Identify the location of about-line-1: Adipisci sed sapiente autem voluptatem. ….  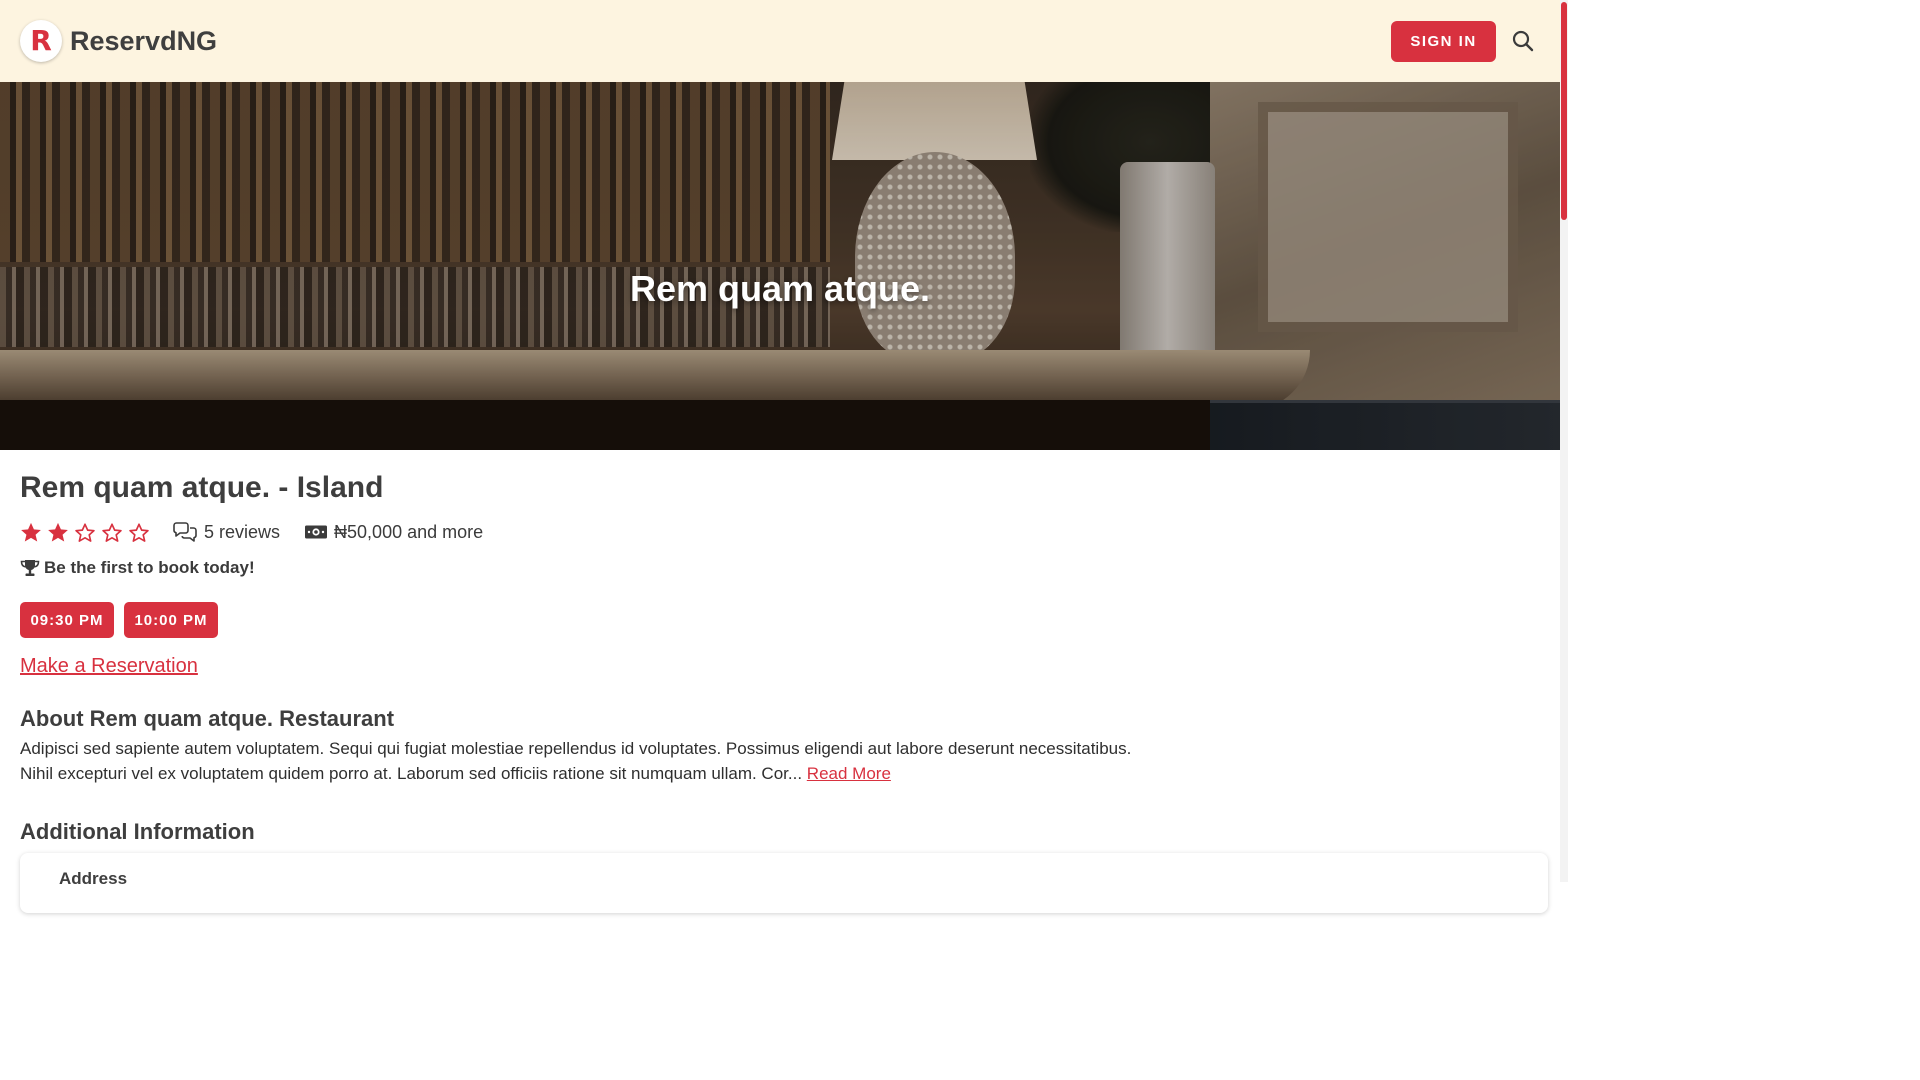
(576, 748).